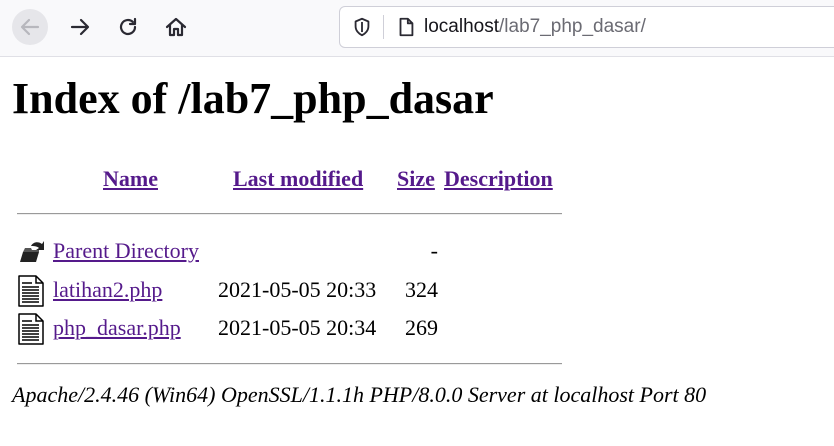  Describe the element at coordinates (362, 27) in the screenshot. I see `shield-icon` at that location.